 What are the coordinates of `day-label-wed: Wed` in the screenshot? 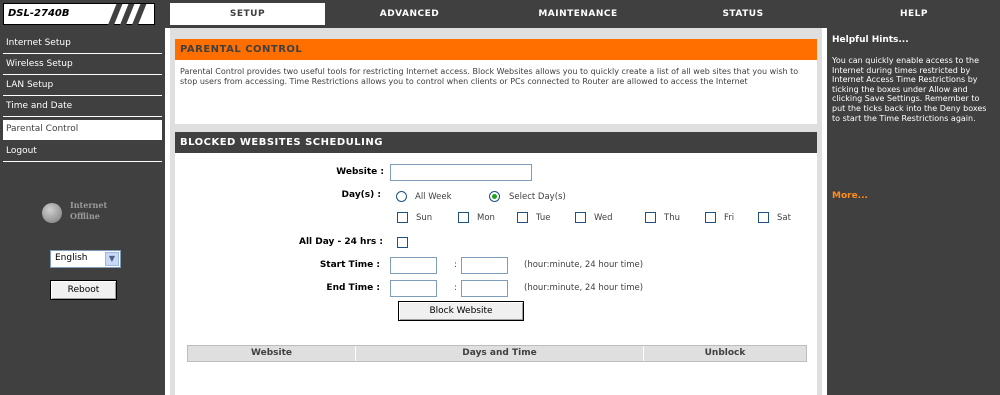 It's located at (603, 218).